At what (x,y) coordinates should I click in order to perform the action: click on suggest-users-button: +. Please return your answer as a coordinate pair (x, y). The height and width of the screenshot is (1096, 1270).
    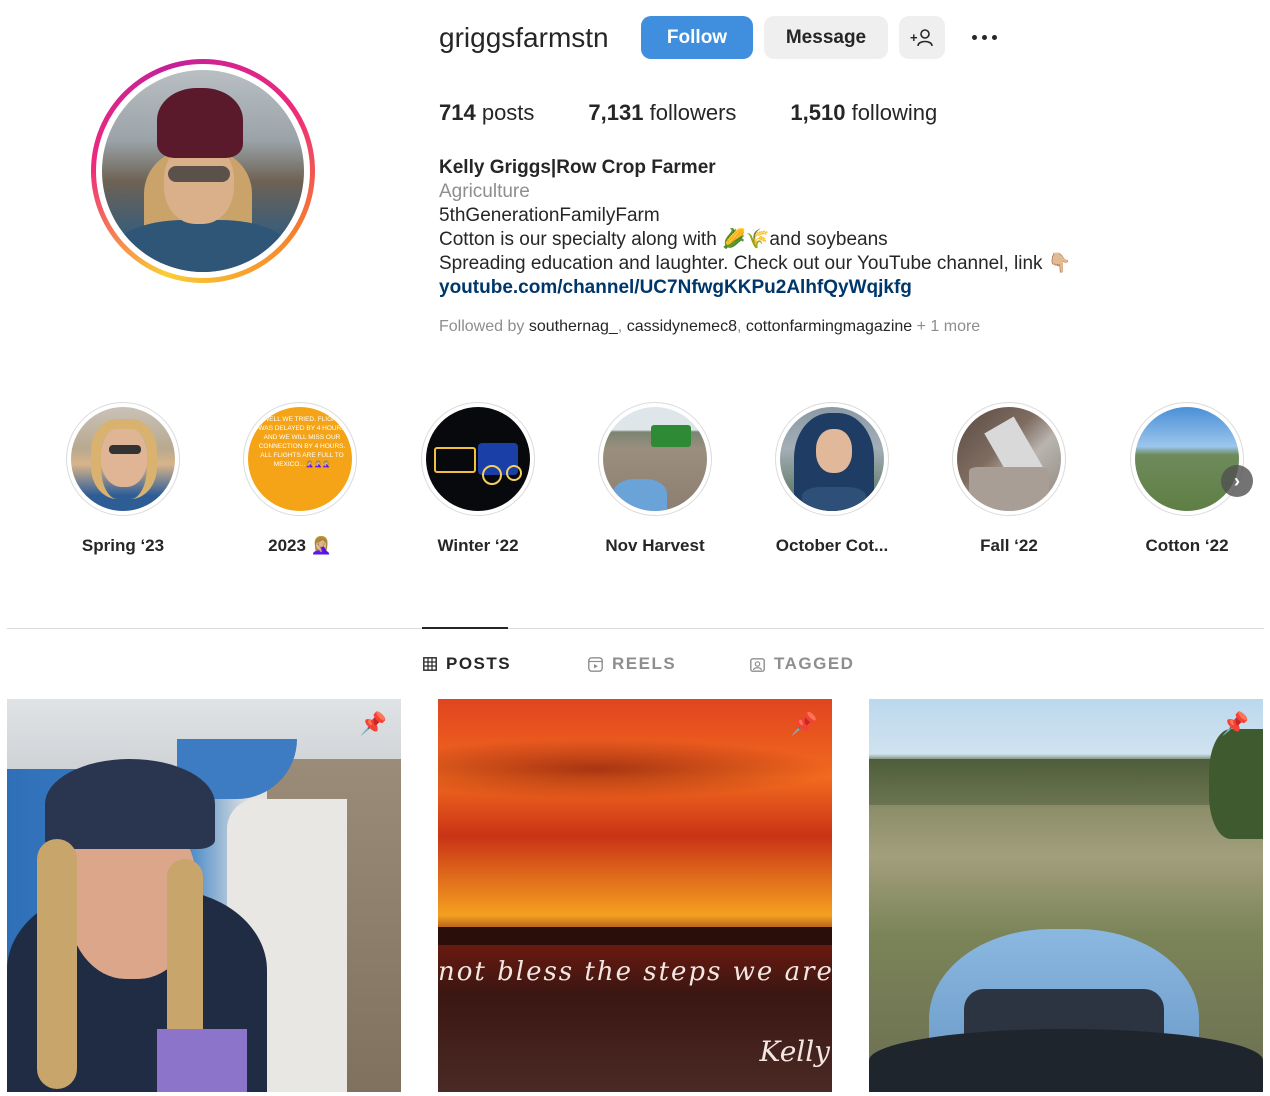
    Looking at the image, I should click on (922, 37).